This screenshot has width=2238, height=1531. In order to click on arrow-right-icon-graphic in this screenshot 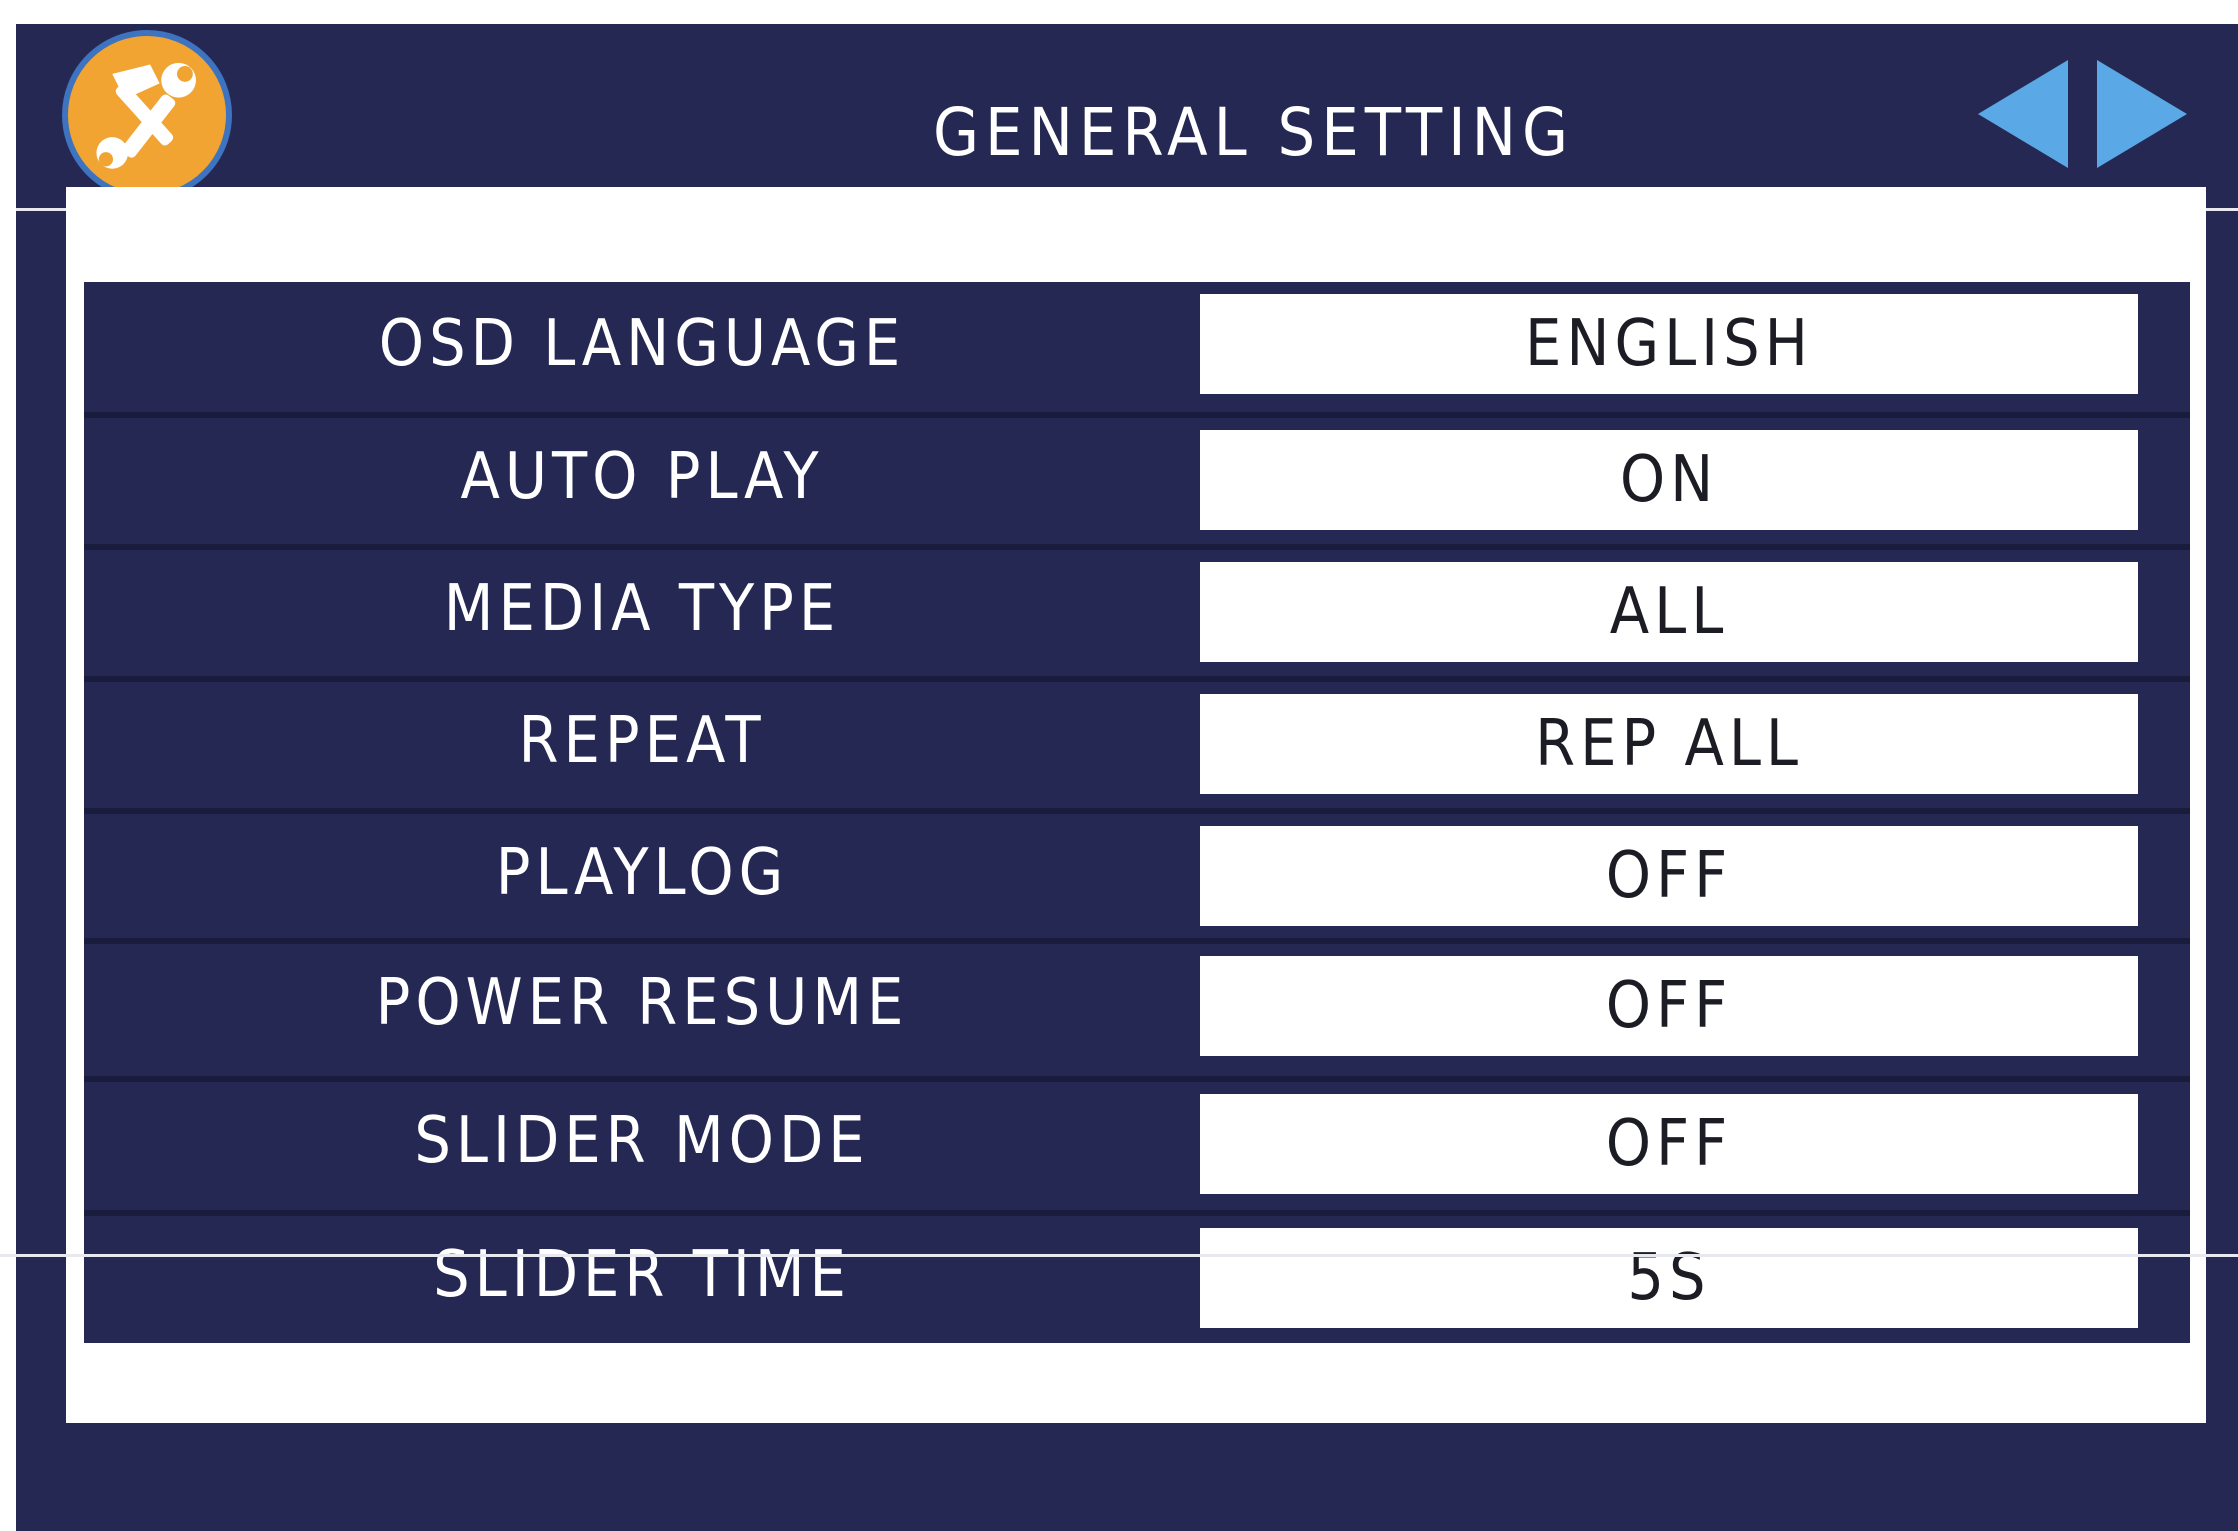, I will do `click(2142, 114)`.